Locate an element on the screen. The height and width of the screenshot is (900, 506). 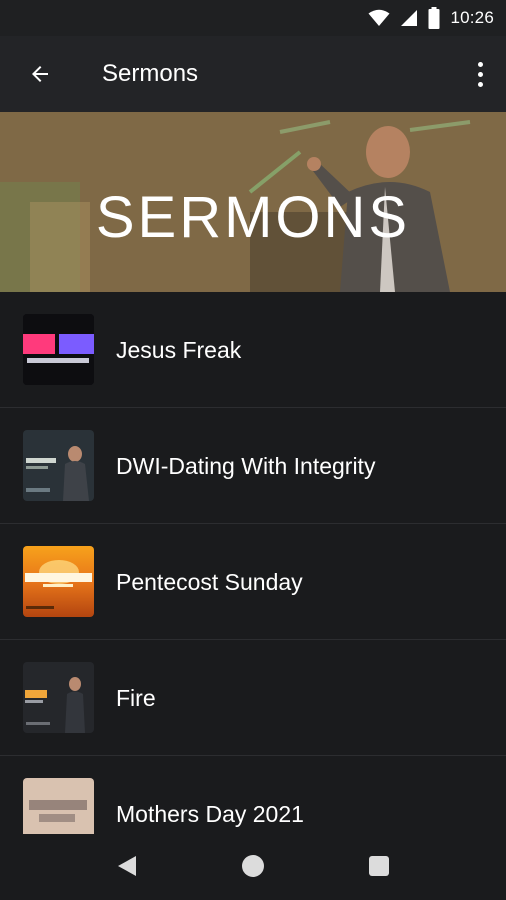
nav-recents-icon is located at coordinates (379, 866).